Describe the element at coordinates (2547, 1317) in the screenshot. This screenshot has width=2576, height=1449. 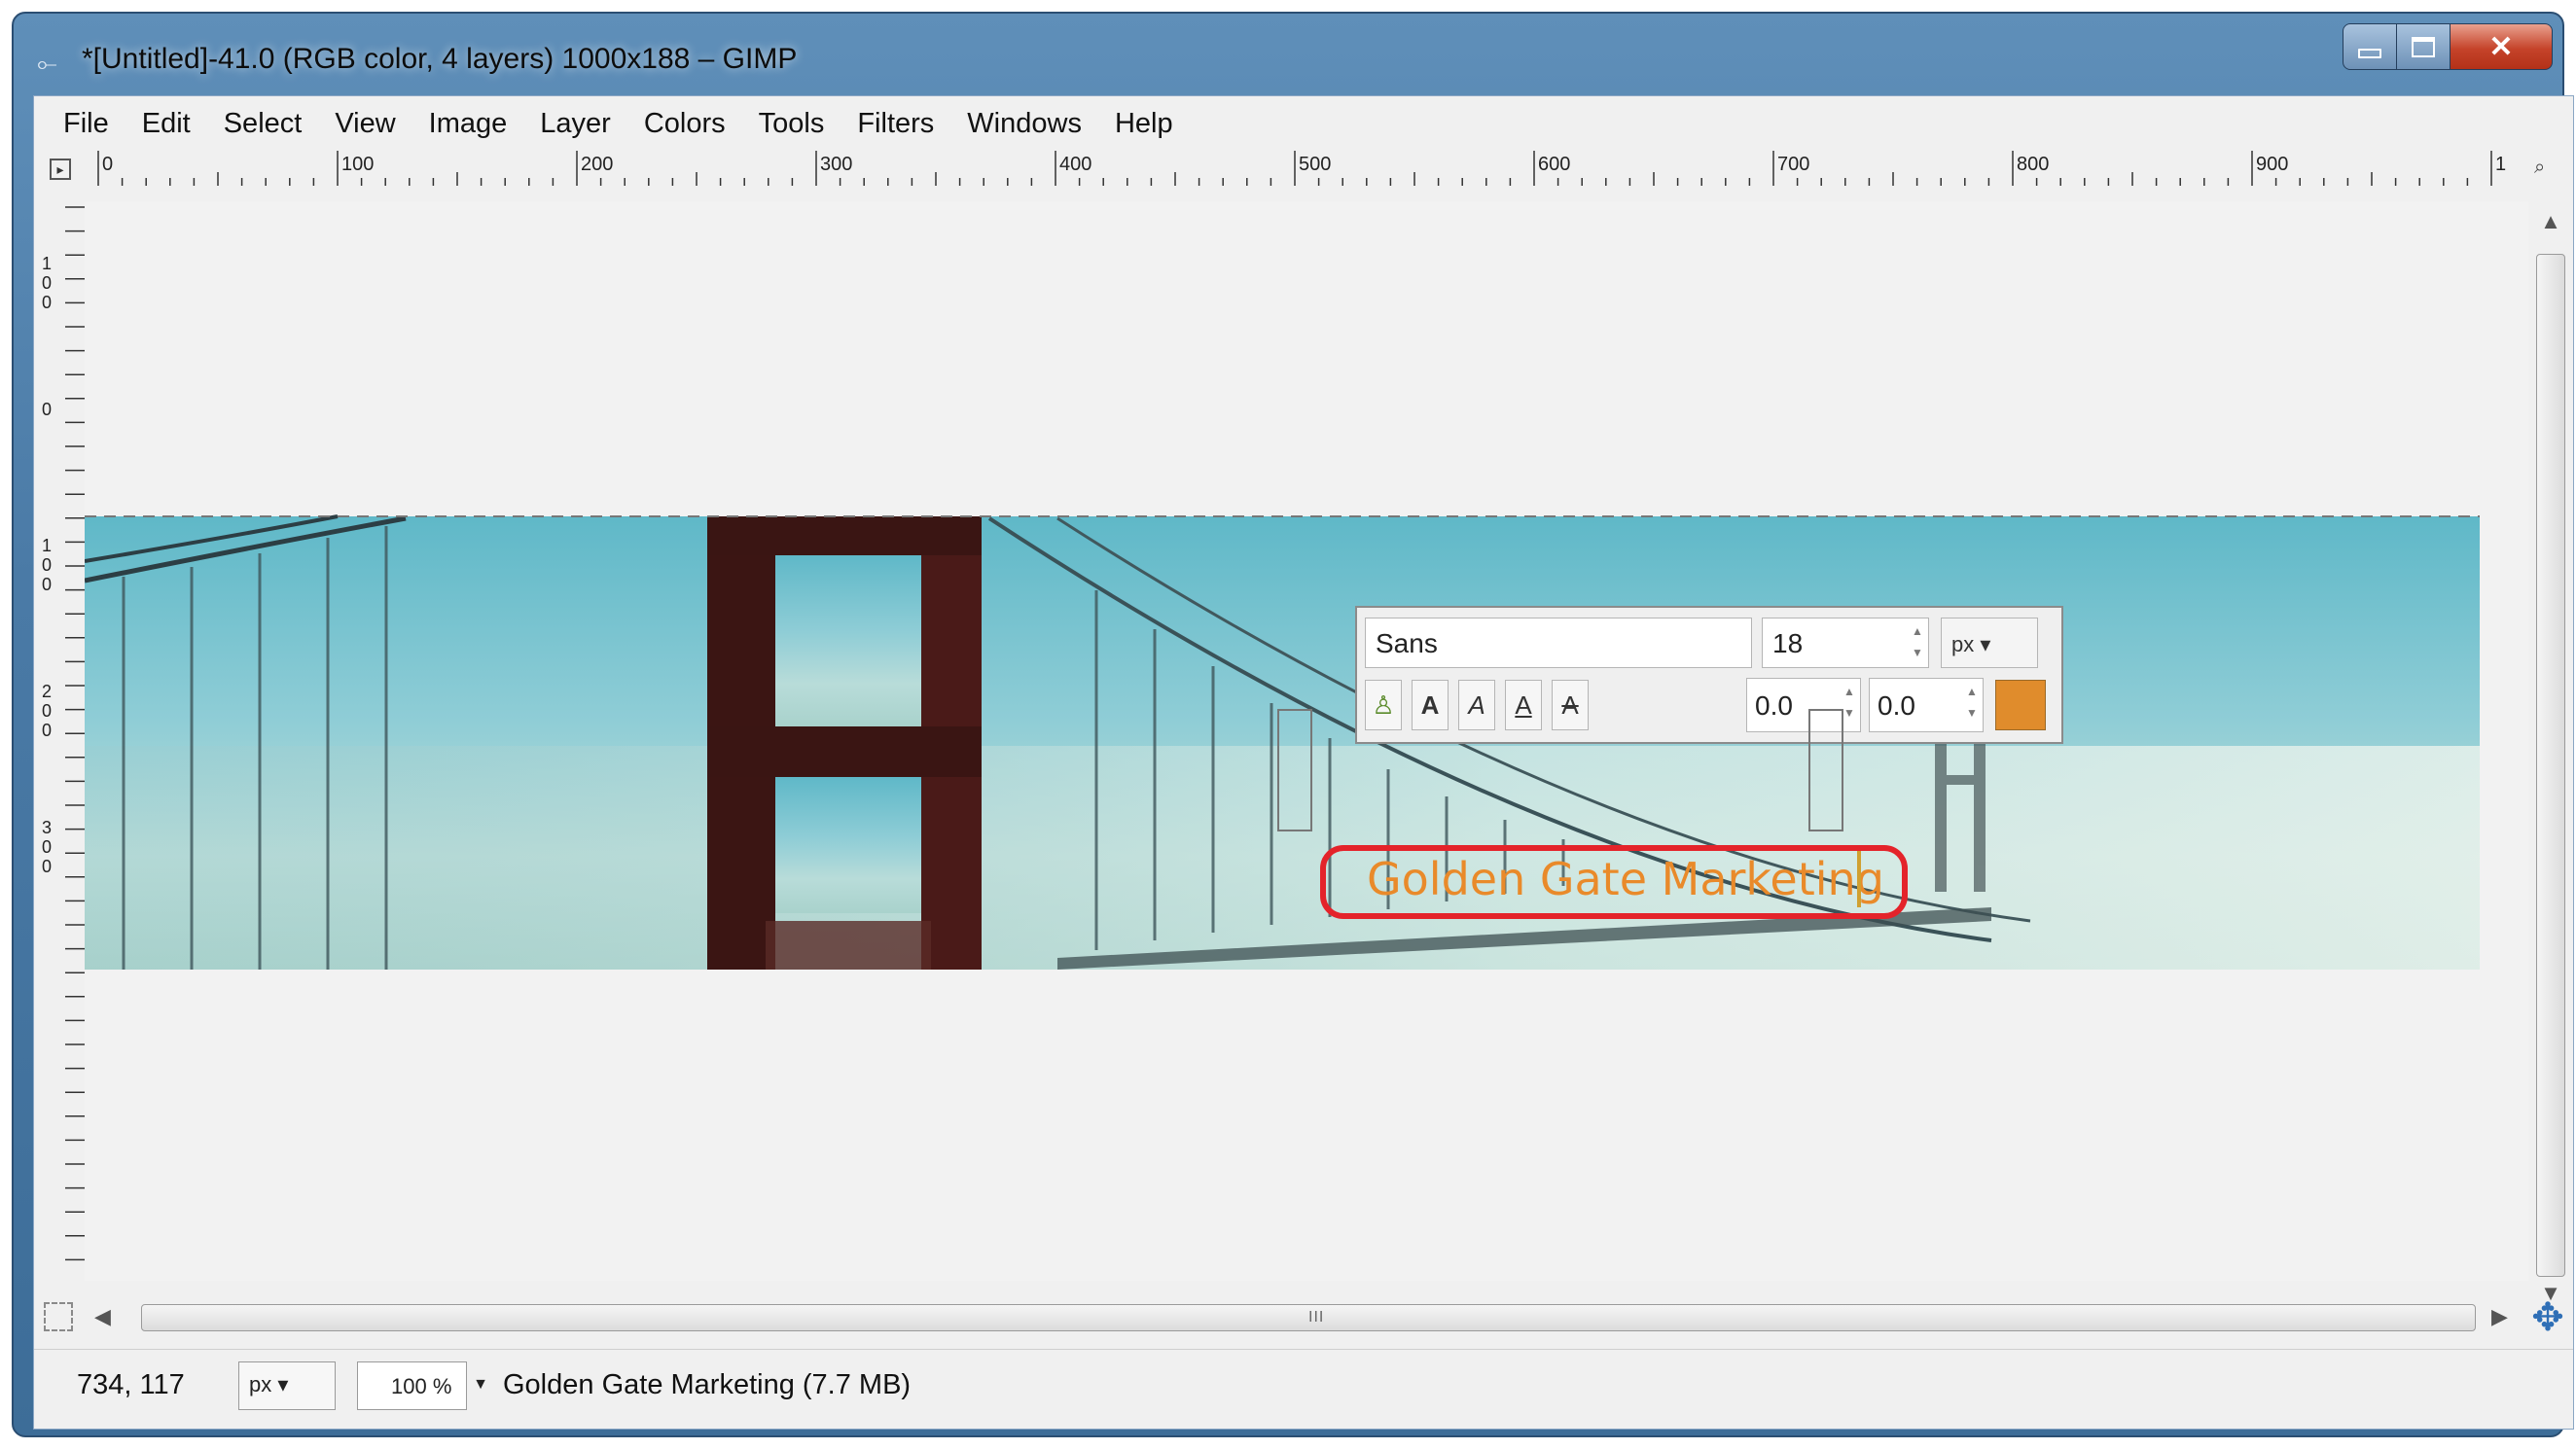
I see `navigate-icon: ✥` at that location.